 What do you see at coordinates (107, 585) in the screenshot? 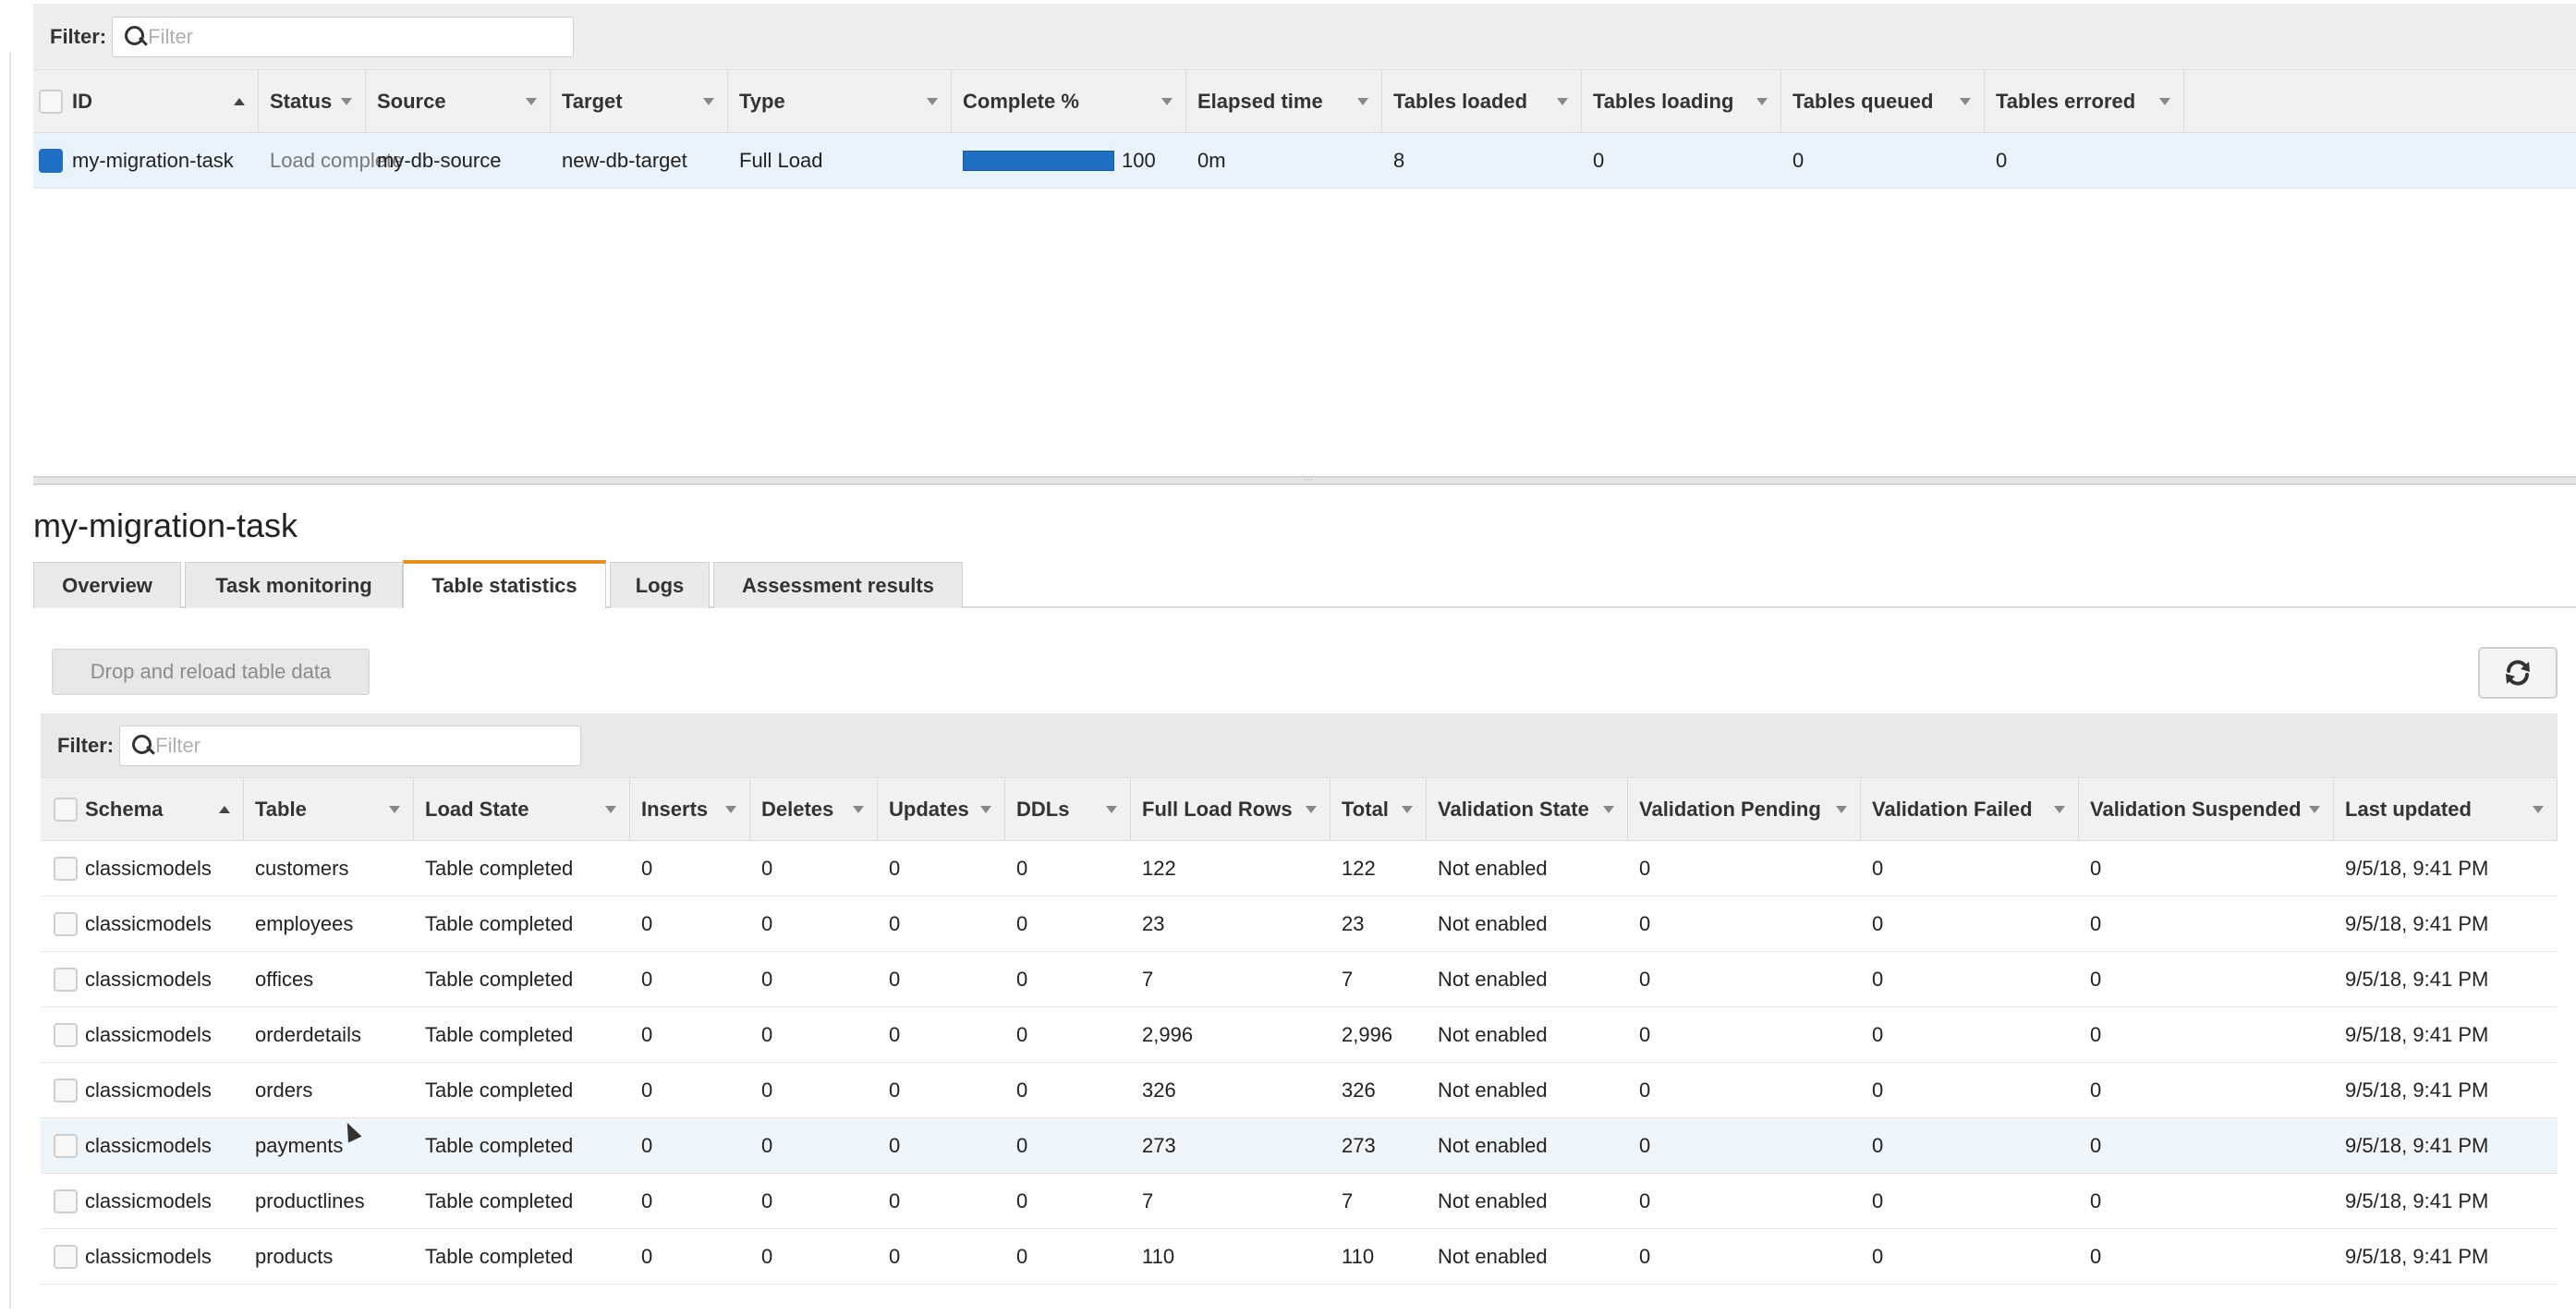
I see `tab-overview: Overview` at bounding box center [107, 585].